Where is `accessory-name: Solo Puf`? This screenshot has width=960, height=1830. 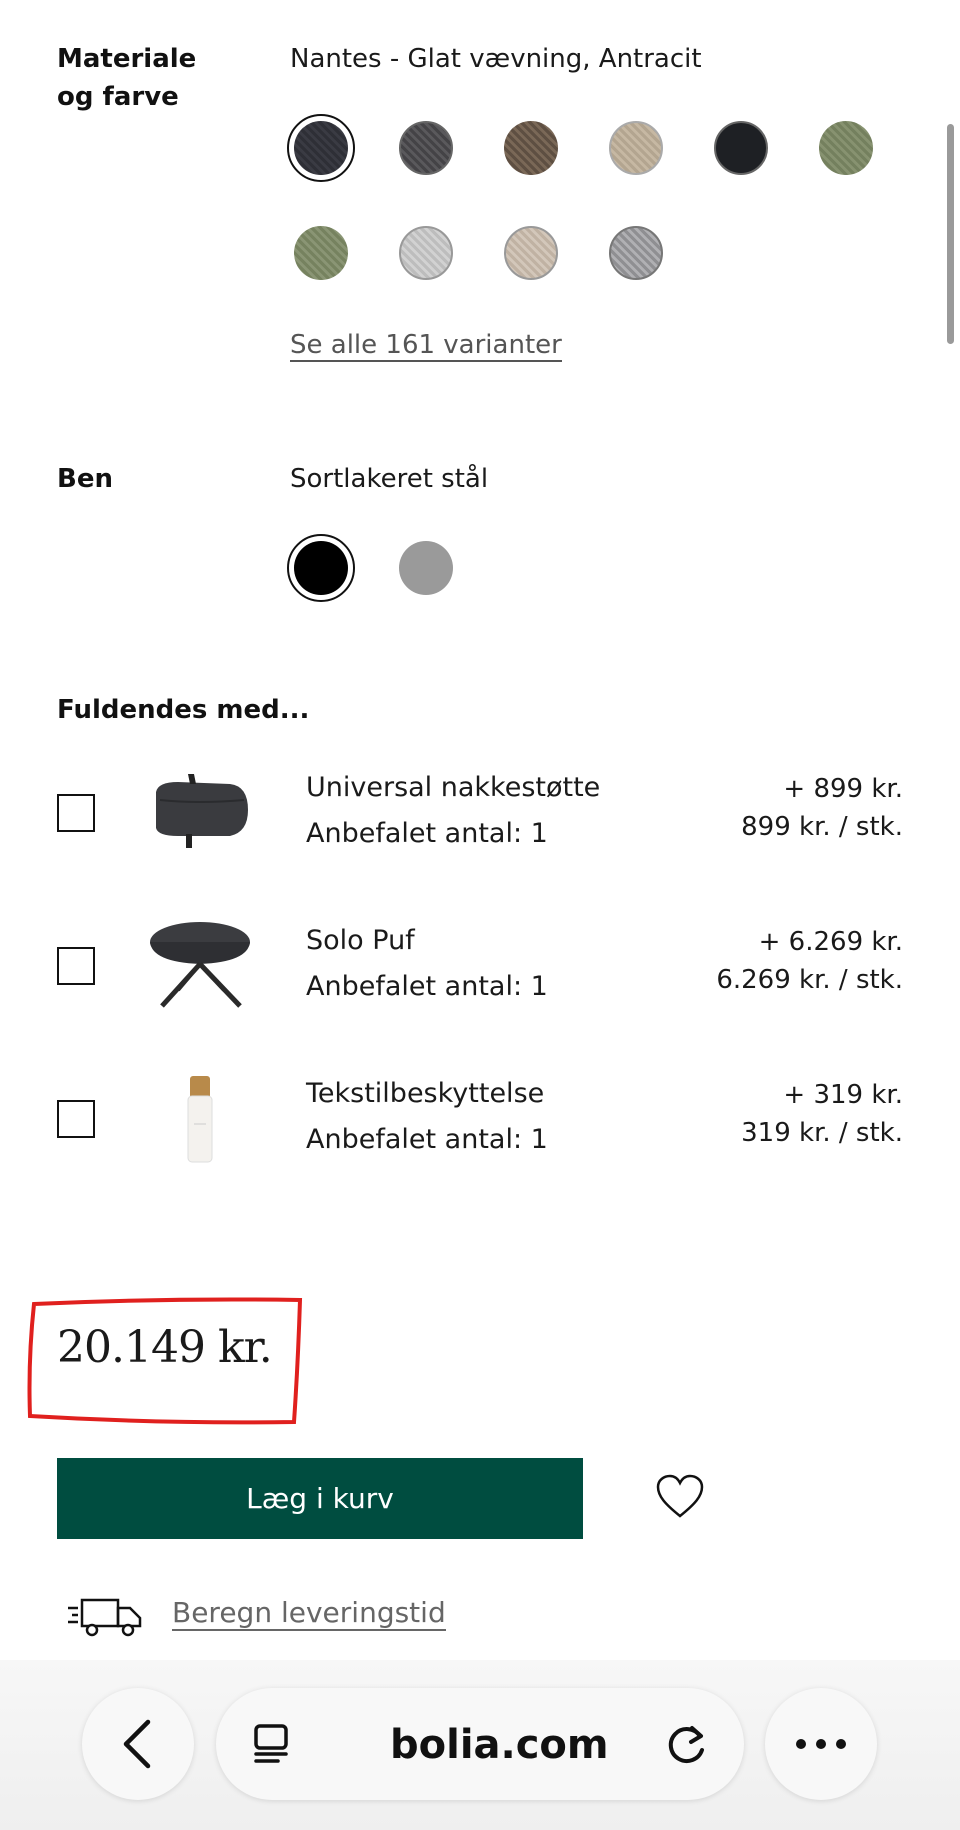 accessory-name: Solo Puf is located at coordinates (360, 940).